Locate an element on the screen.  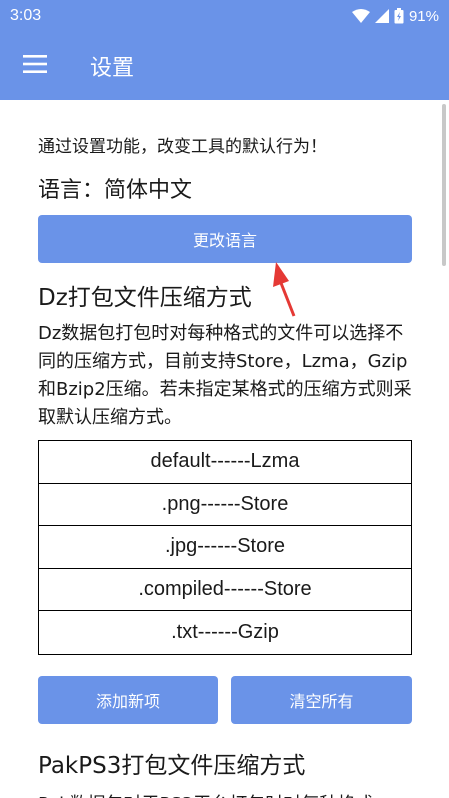
battery-percent: 91% is located at coordinates (423, 16).